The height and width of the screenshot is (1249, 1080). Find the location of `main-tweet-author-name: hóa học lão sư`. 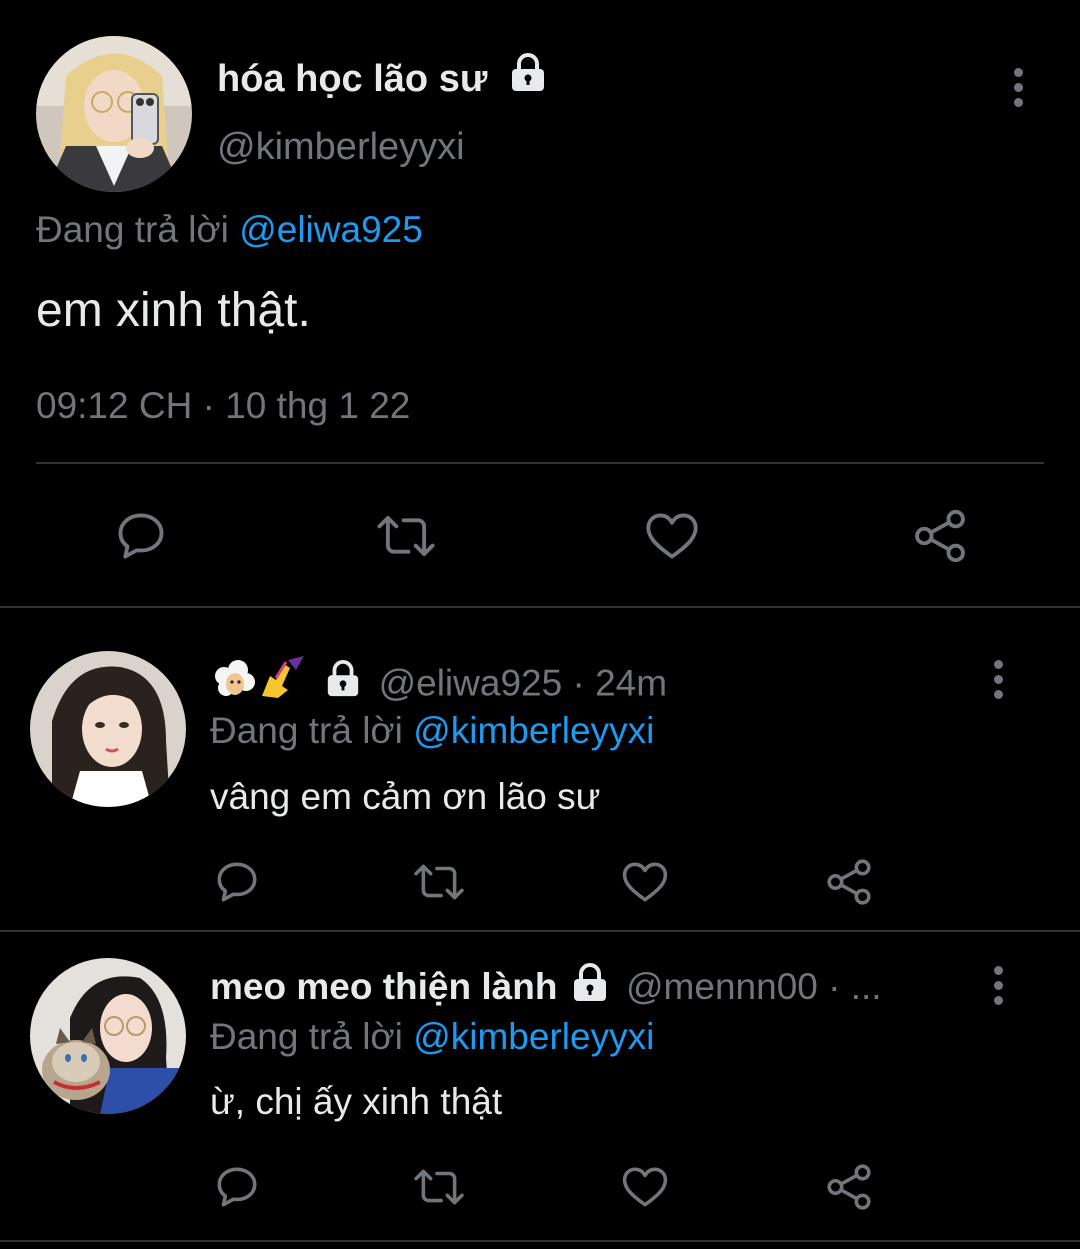

main-tweet-author-name: hóa học lão sư is located at coordinates (382, 80).